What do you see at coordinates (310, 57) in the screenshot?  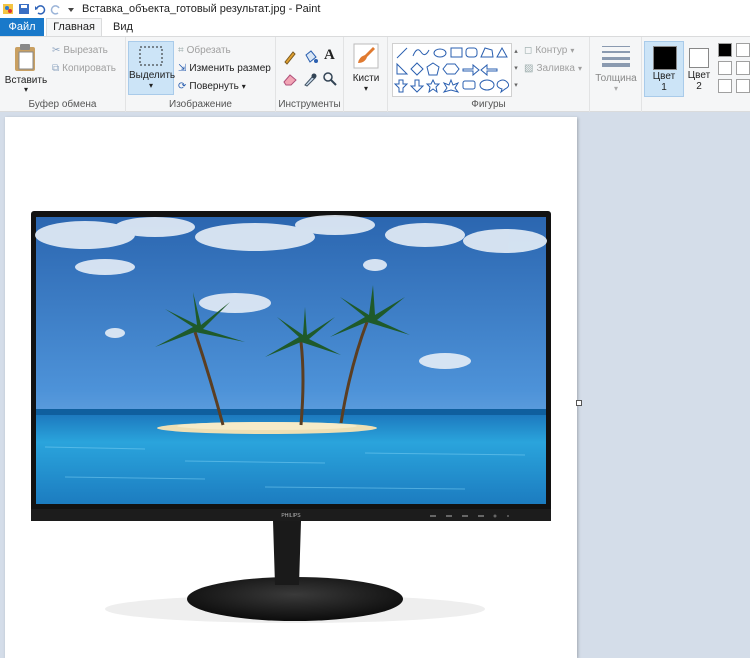 I see `fill-bucket-icon` at bounding box center [310, 57].